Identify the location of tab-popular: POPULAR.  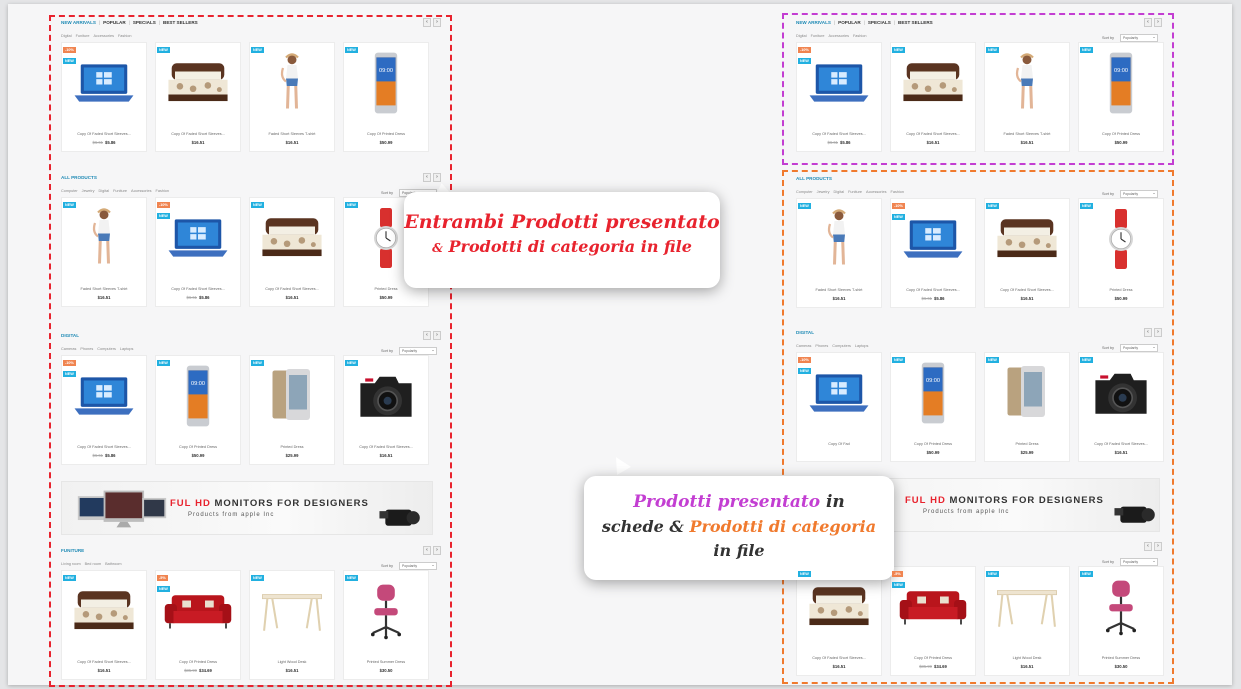
(849, 22).